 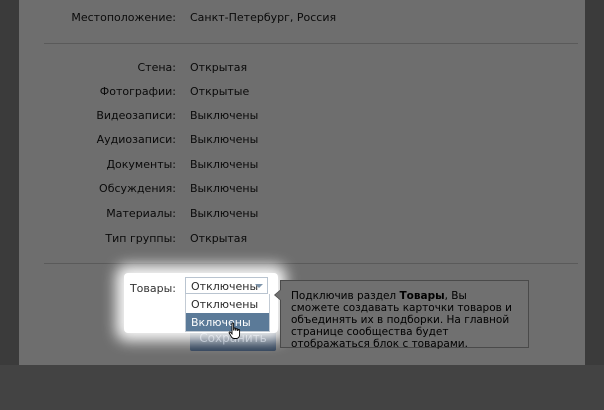 I want to click on location-row: Местоположение: Санкт-Петербург, Россия, so click(x=302, y=18).